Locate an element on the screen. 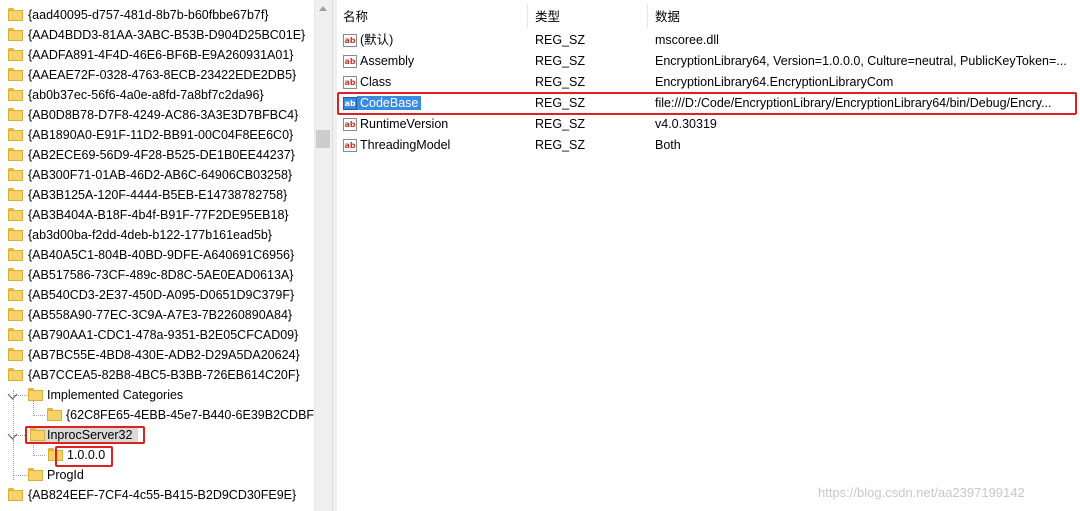  tree-item-label: {ab0b37ec-56f6-4a0e-a8fd-7a8bf7c2da96} is located at coordinates (146, 95).